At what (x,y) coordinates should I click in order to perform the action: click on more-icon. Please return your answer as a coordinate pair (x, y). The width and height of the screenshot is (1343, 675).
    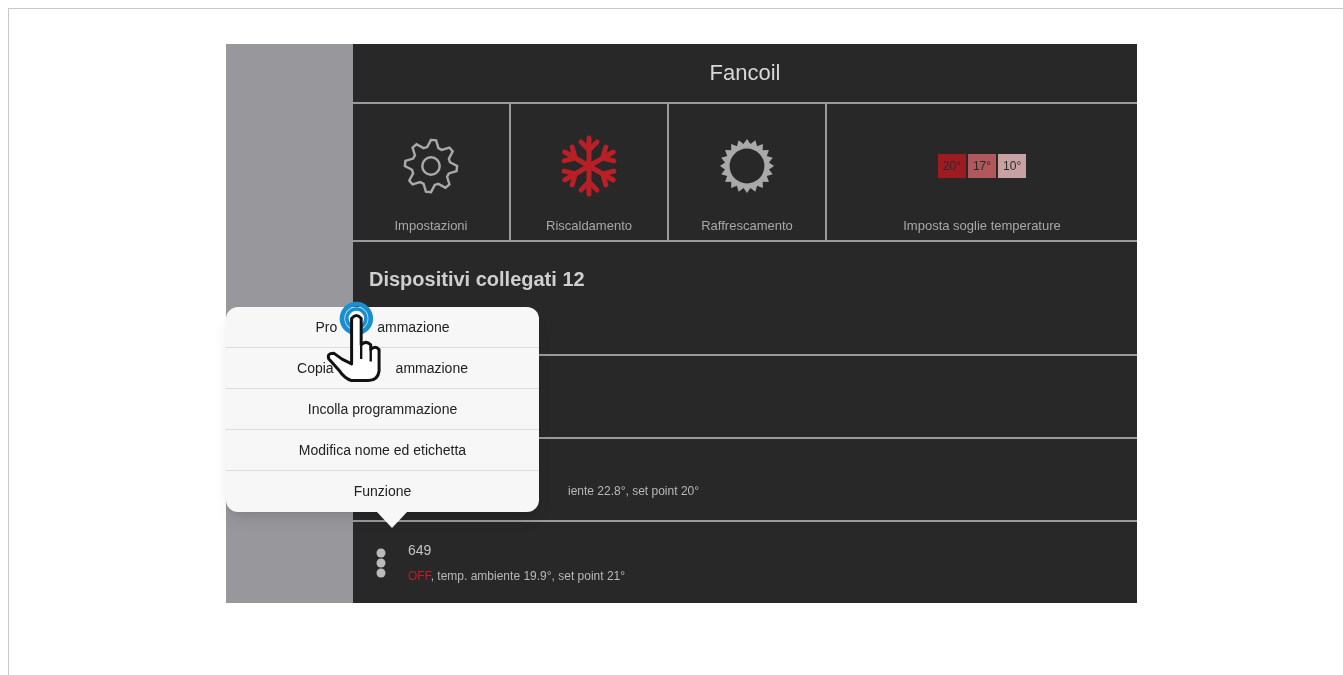
    Looking at the image, I should click on (381, 562).